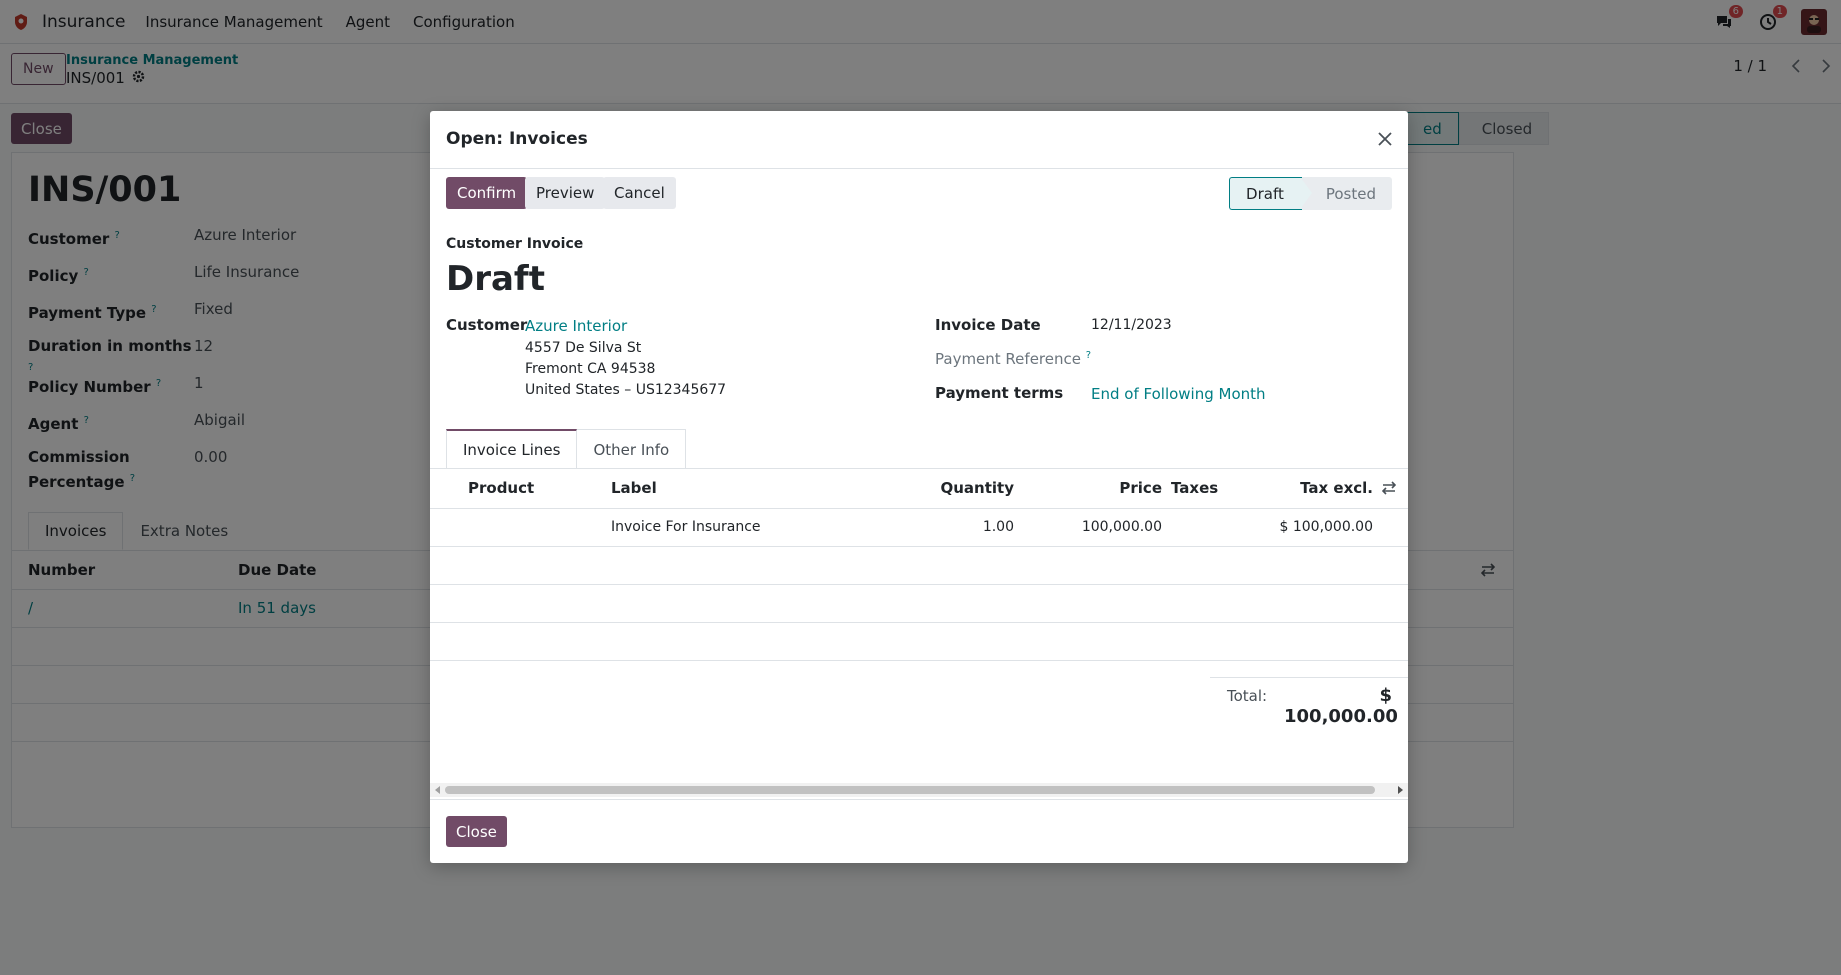 The height and width of the screenshot is (975, 1841). Describe the element at coordinates (1131, 325) in the screenshot. I see `invoice-date-field: 12/11/2023` at that location.